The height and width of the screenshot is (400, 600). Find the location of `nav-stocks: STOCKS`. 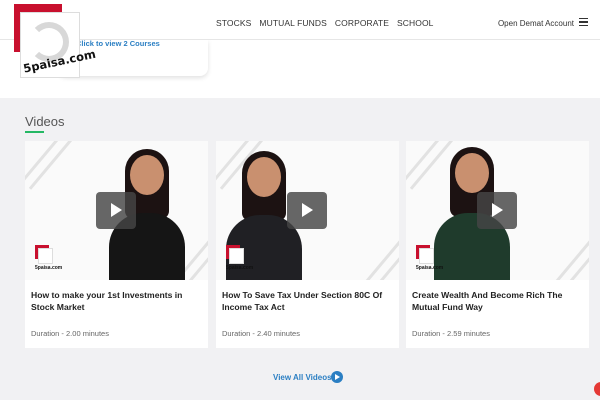

nav-stocks: STOCKS is located at coordinates (233, 23).